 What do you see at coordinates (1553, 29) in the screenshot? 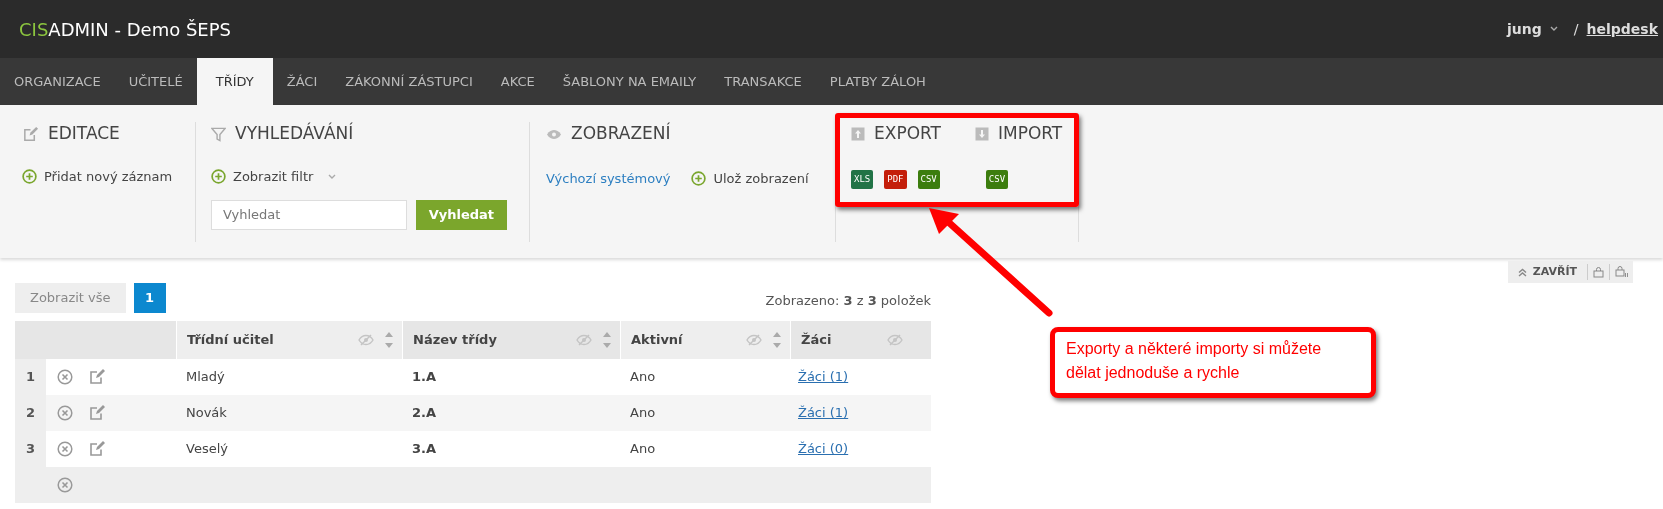
I see `caret-icon` at bounding box center [1553, 29].